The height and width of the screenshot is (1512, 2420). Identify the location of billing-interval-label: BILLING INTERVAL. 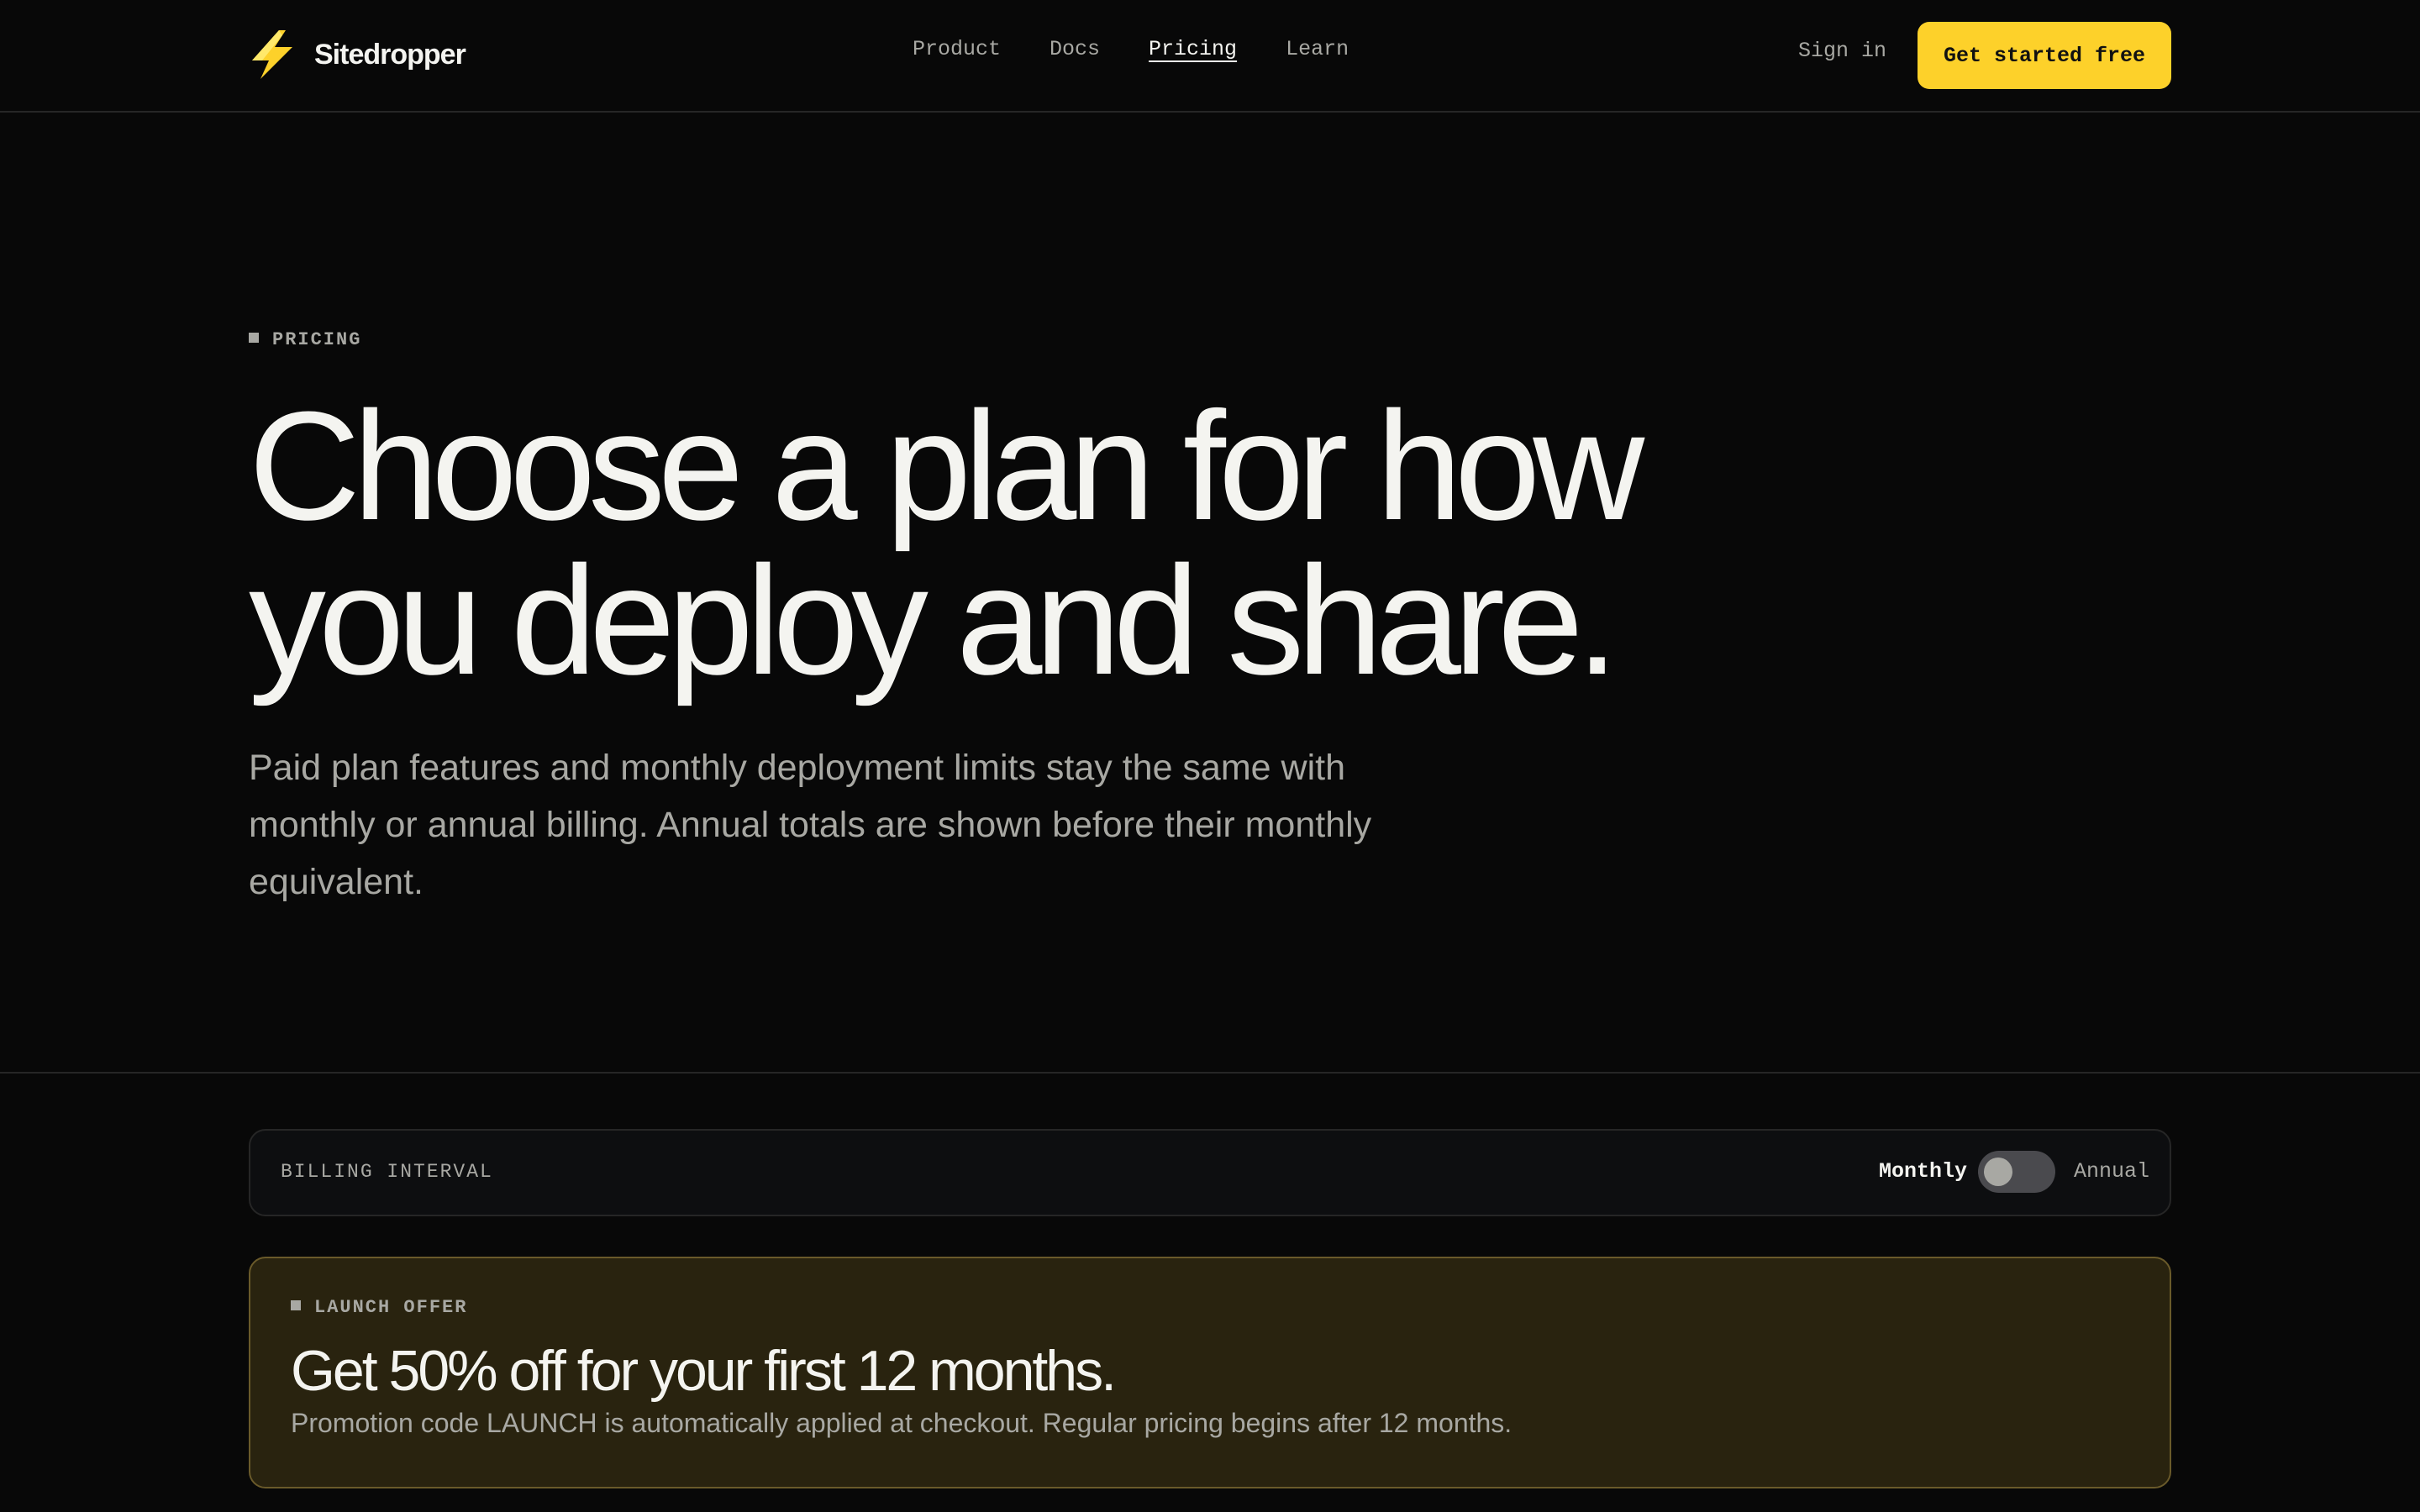
(387, 1172).